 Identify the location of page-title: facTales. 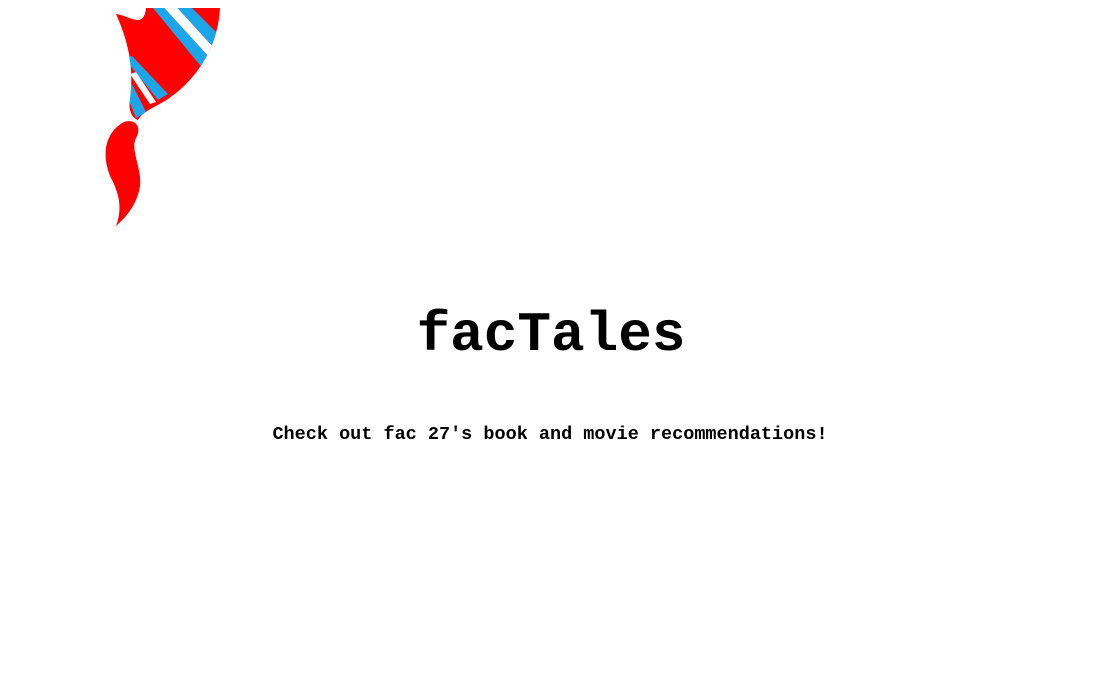
(551, 335).